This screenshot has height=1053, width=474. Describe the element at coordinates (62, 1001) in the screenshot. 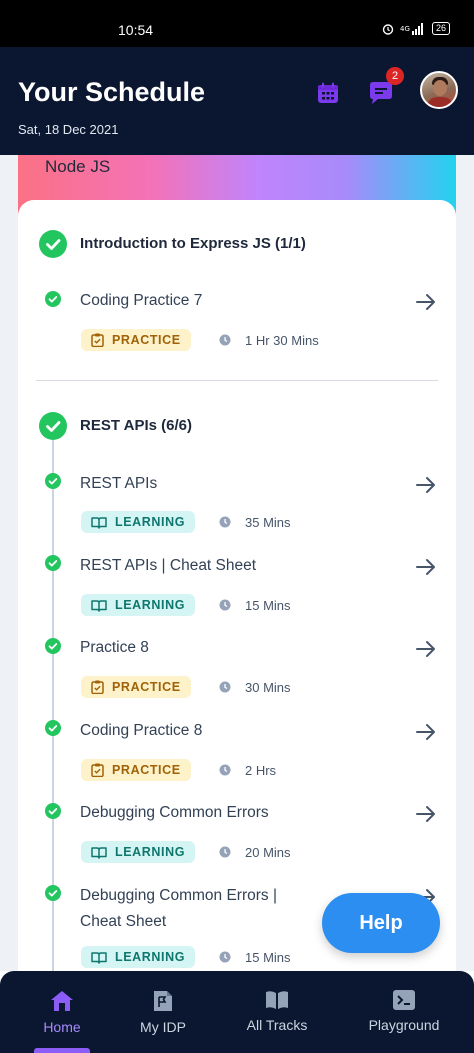

I see `home-icon` at that location.